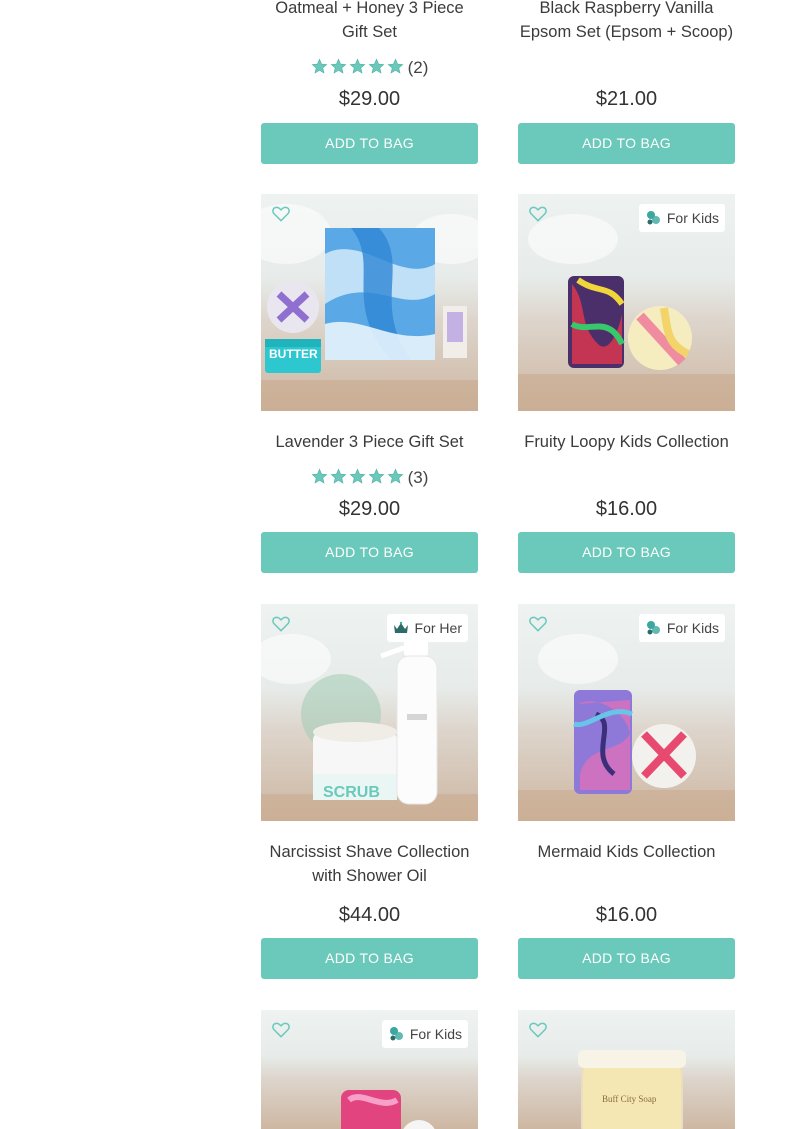  I want to click on product-image: Buff City Soap, so click(626, 1069).